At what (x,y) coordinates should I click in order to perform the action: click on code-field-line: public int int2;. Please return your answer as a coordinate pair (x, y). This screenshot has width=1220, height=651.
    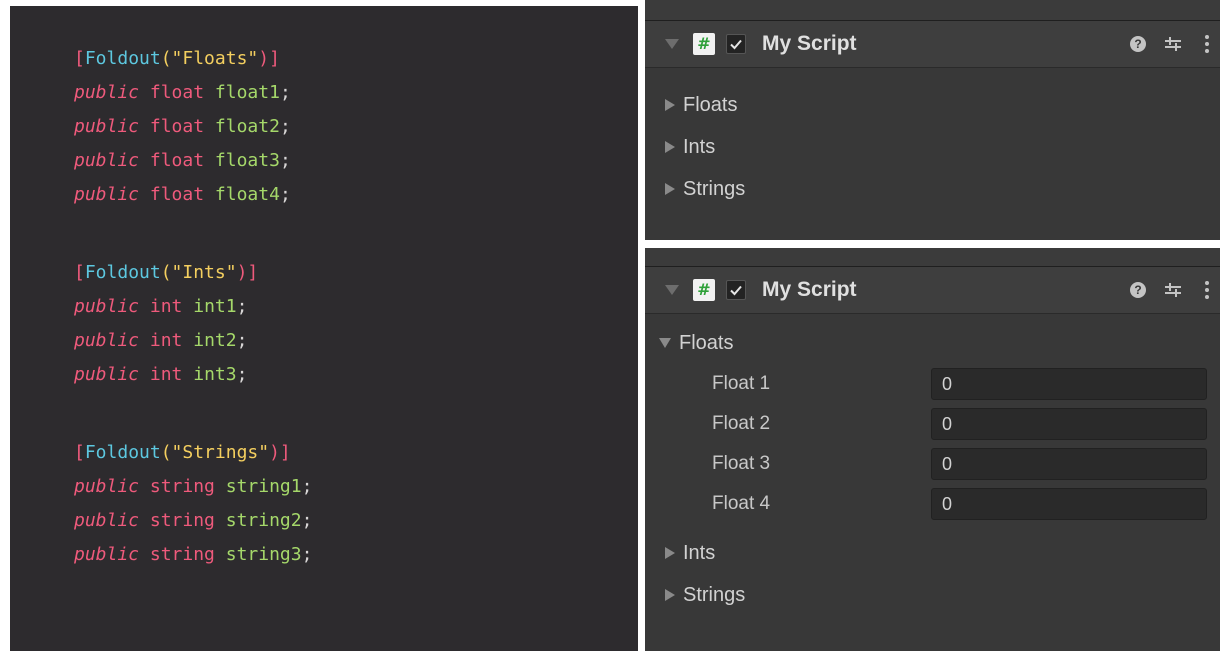
    Looking at the image, I should click on (356, 341).